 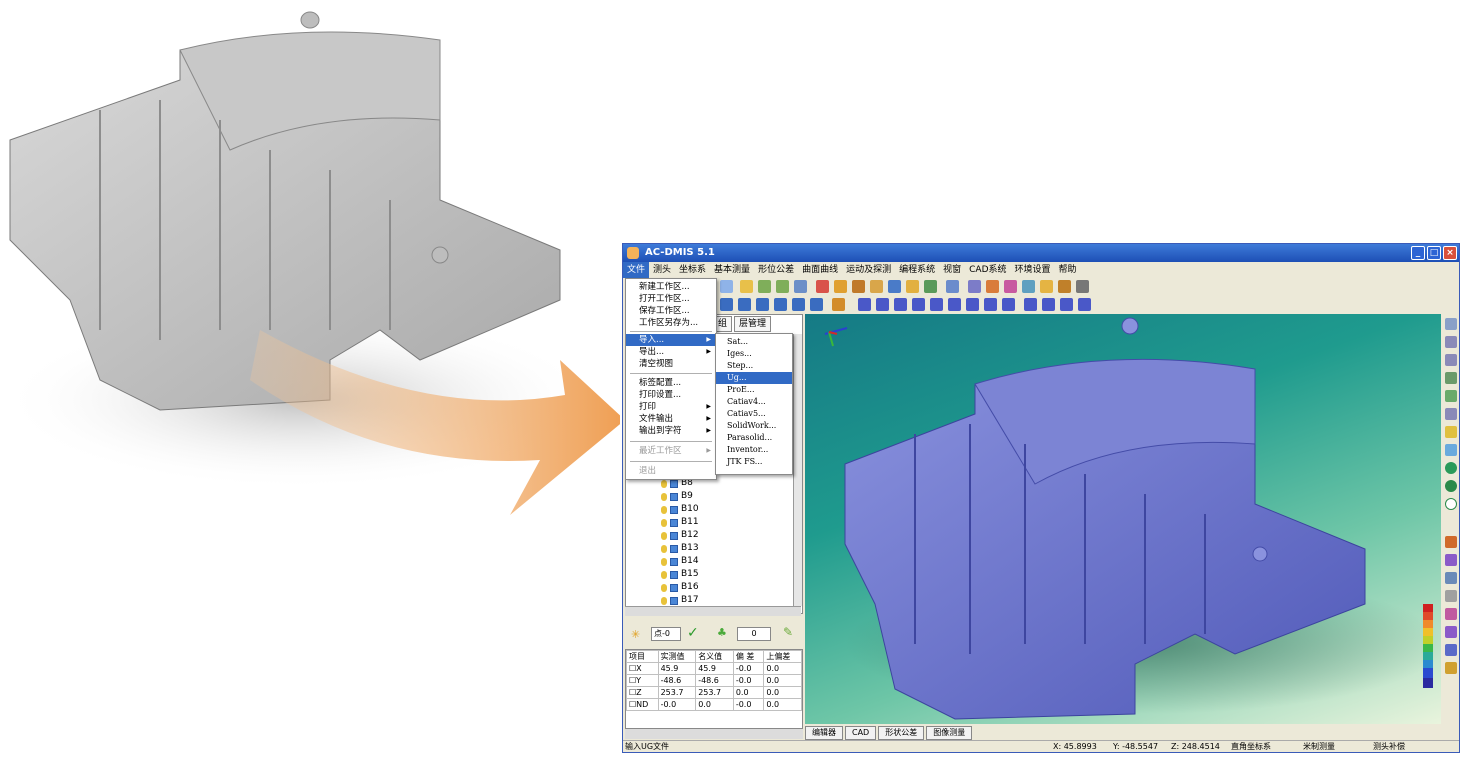 I want to click on sun-icon: ✳, so click(x=635, y=634).